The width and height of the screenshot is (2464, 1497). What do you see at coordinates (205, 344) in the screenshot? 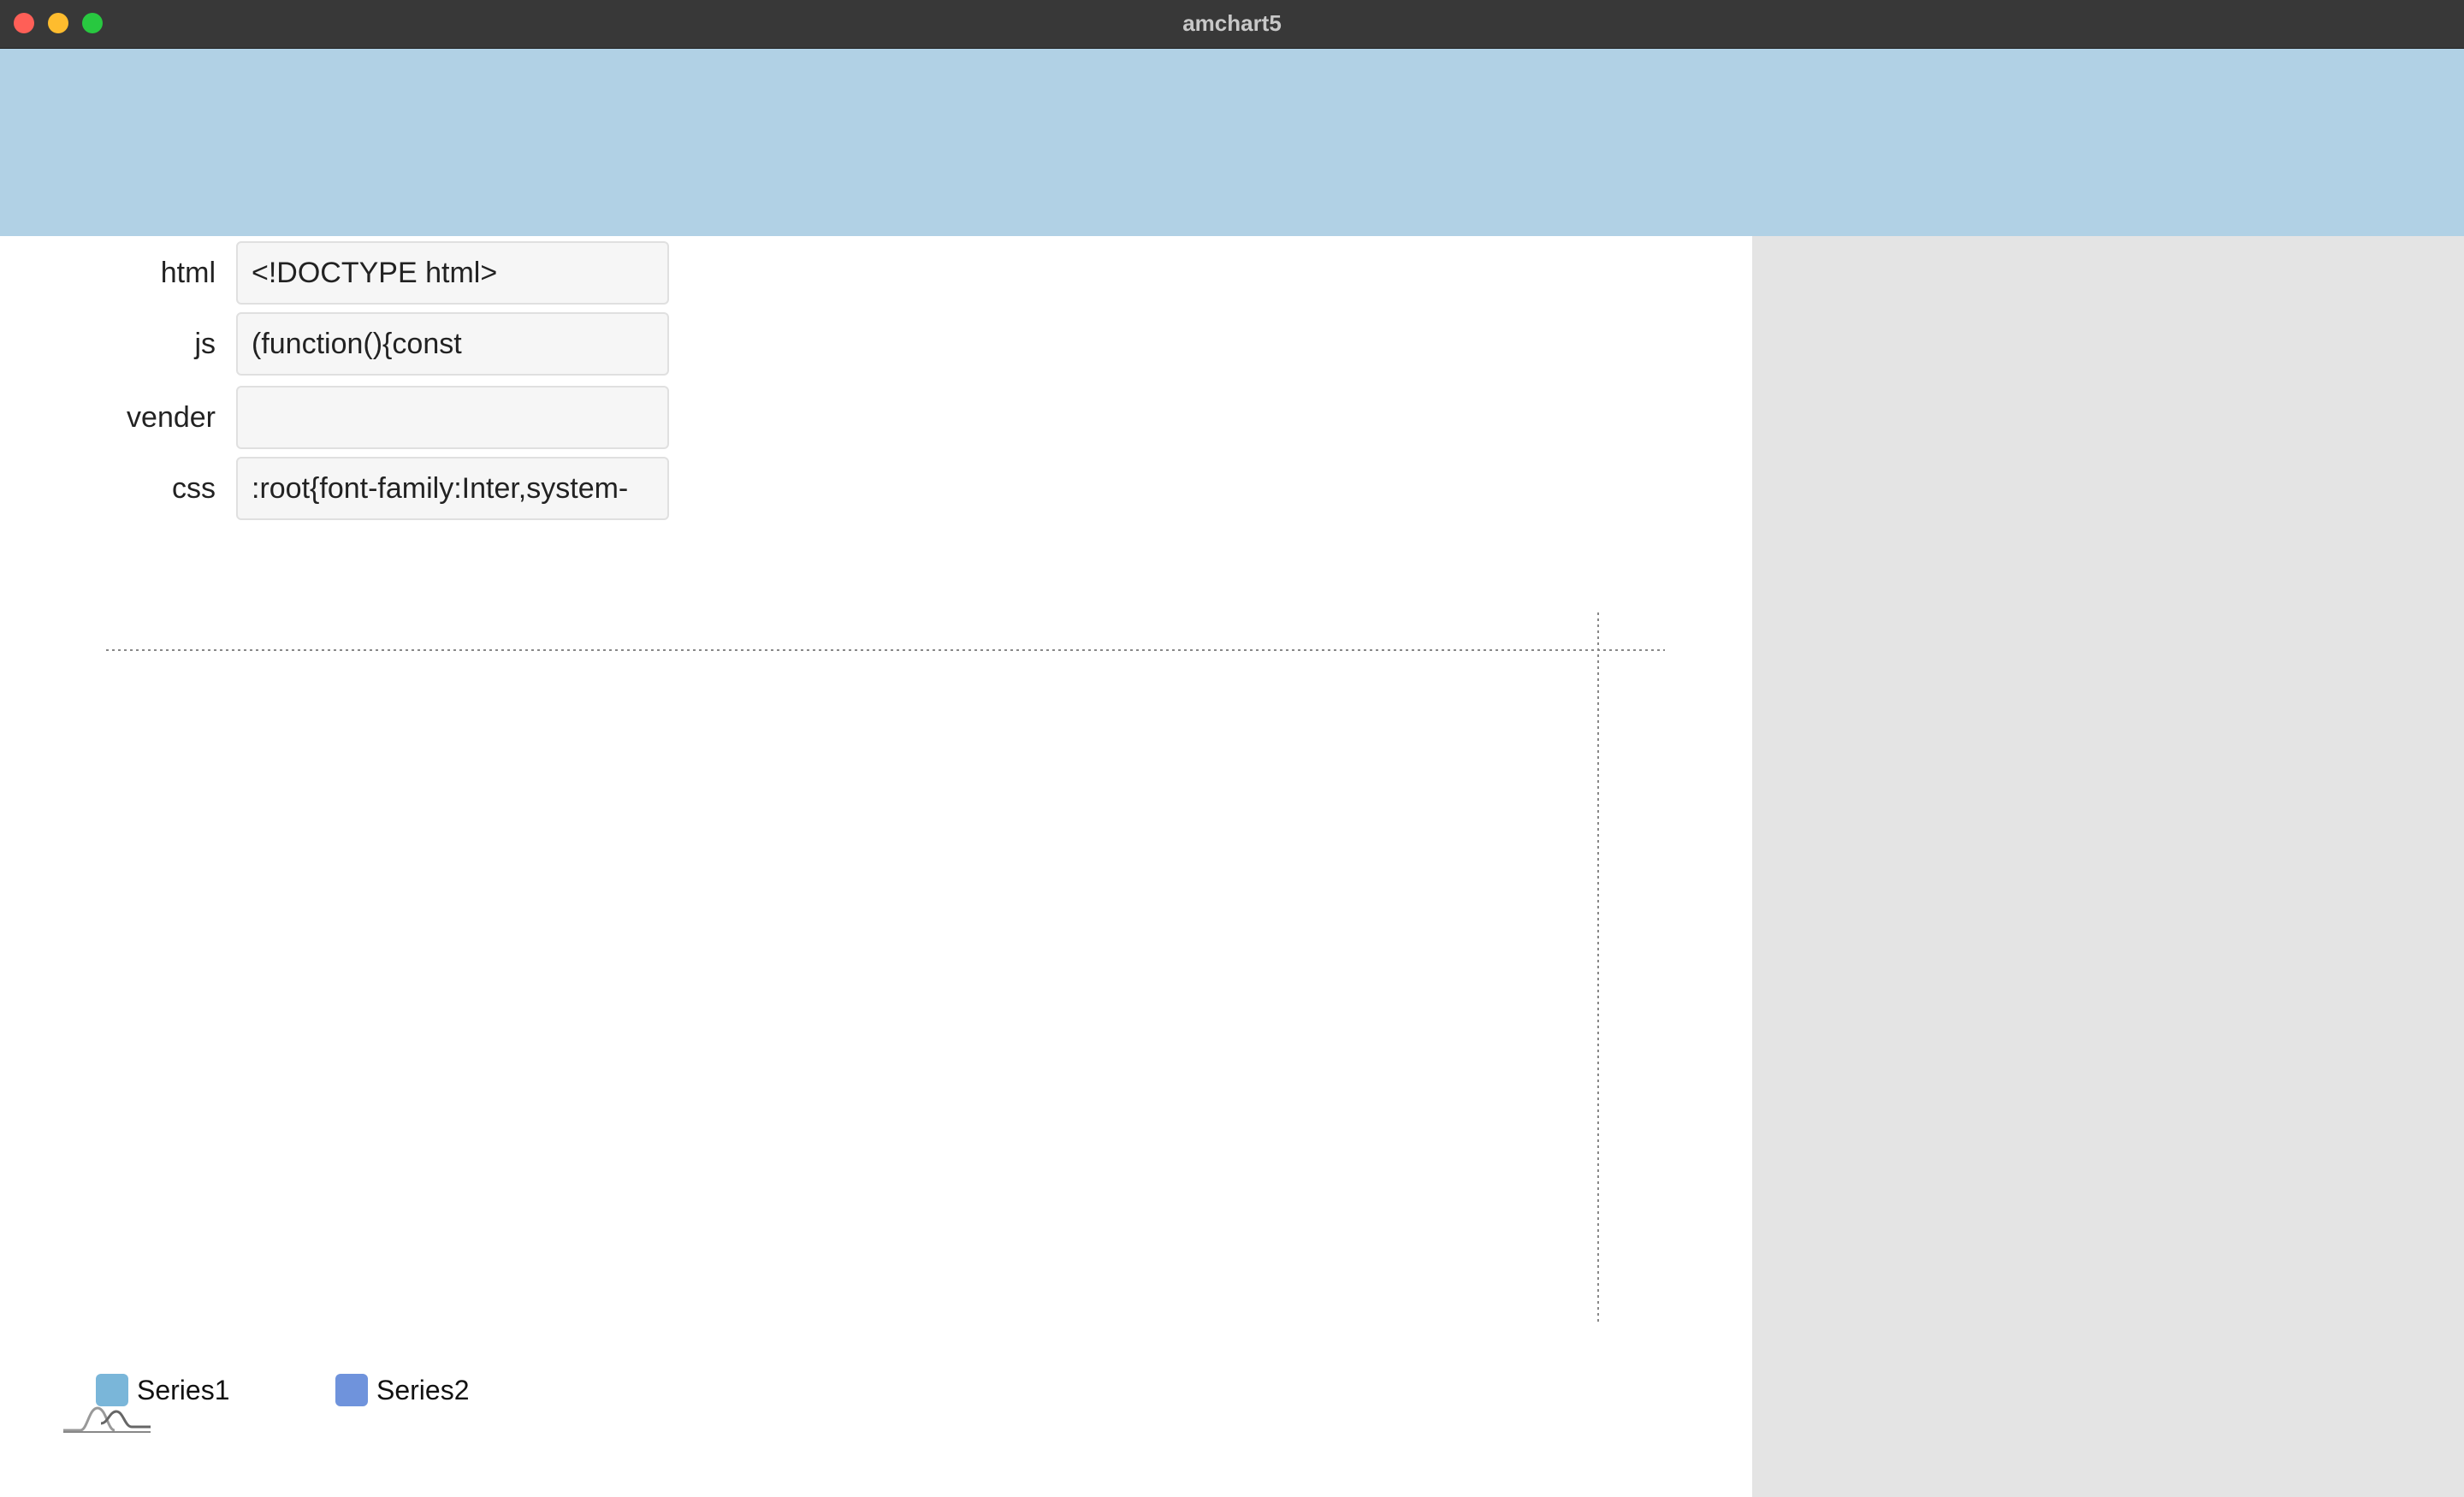
I see `js-label: js` at bounding box center [205, 344].